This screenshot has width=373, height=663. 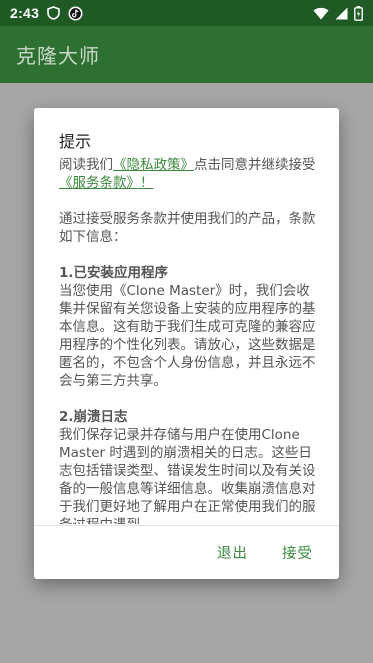 I want to click on app-bar: 克隆大师, so click(x=186, y=54).